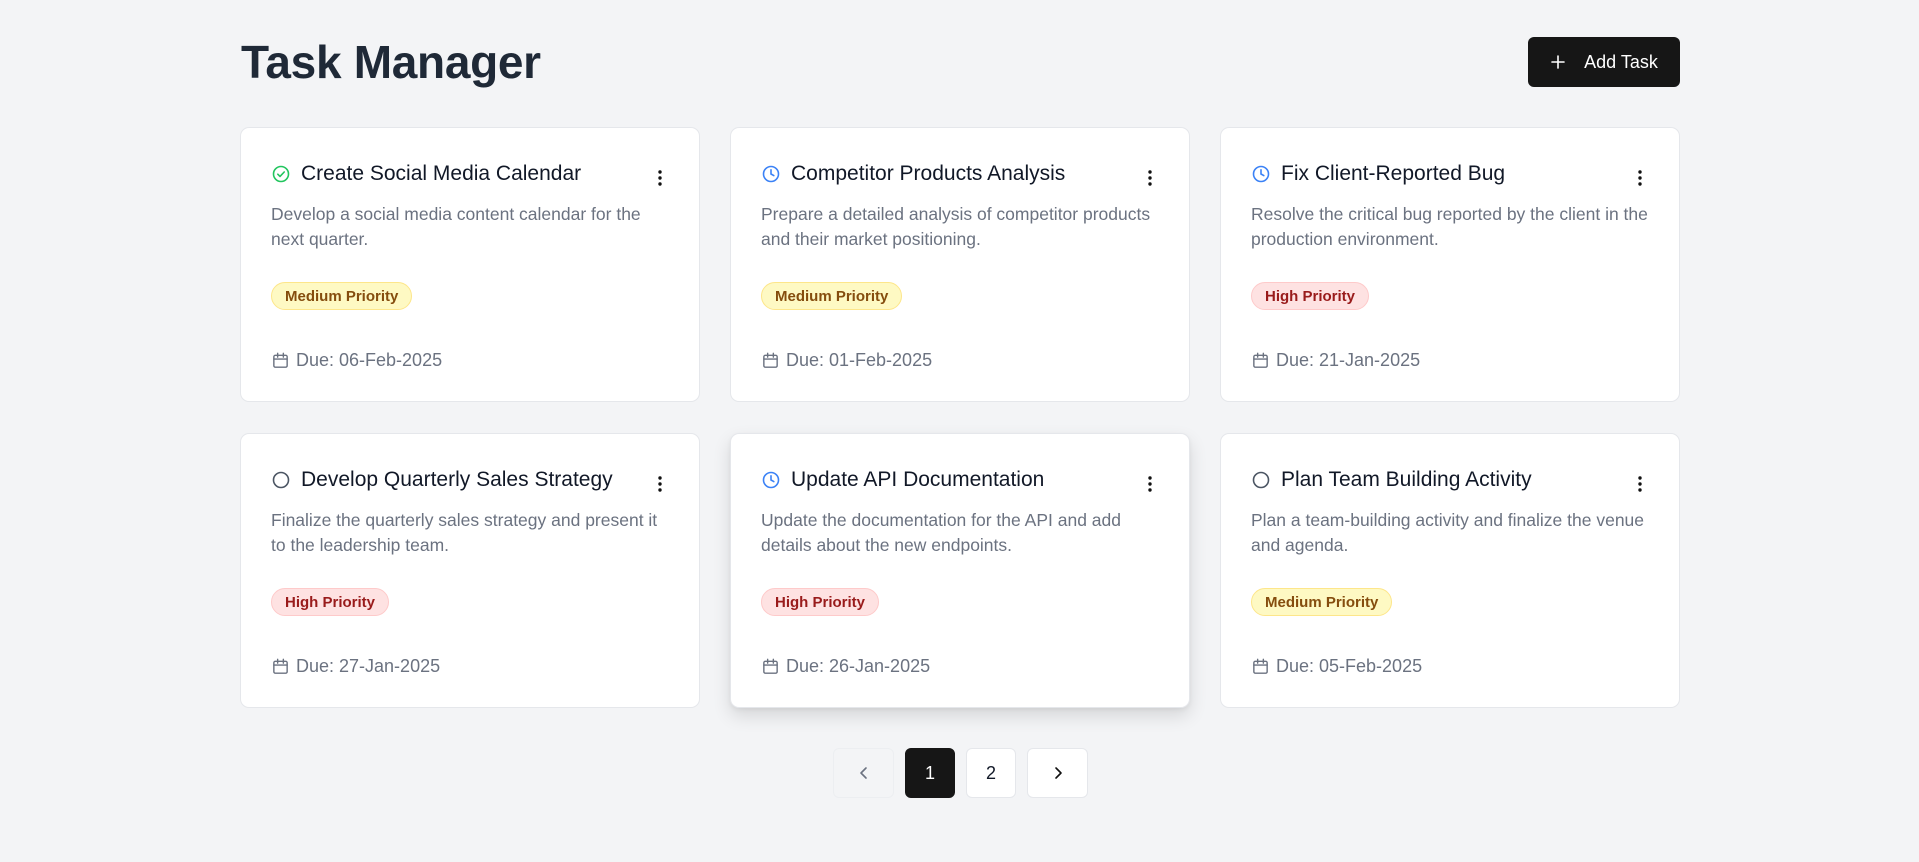  What do you see at coordinates (1406, 479) in the screenshot?
I see `task-title: Plan Team Building Activity` at bounding box center [1406, 479].